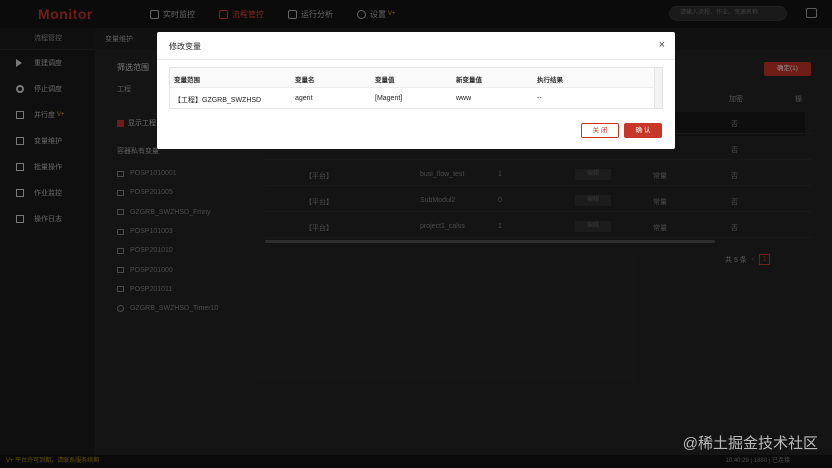  Describe the element at coordinates (389, 98) in the screenshot. I see `cell-value: [Magent]` at that location.